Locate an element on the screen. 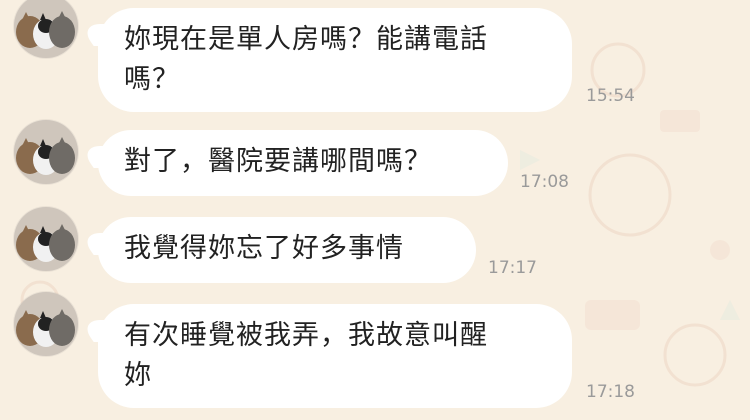 Image resolution: width=750 pixels, height=420 pixels. message-text: 妳現在是單人房嗎？能講電話 is located at coordinates (306, 39).